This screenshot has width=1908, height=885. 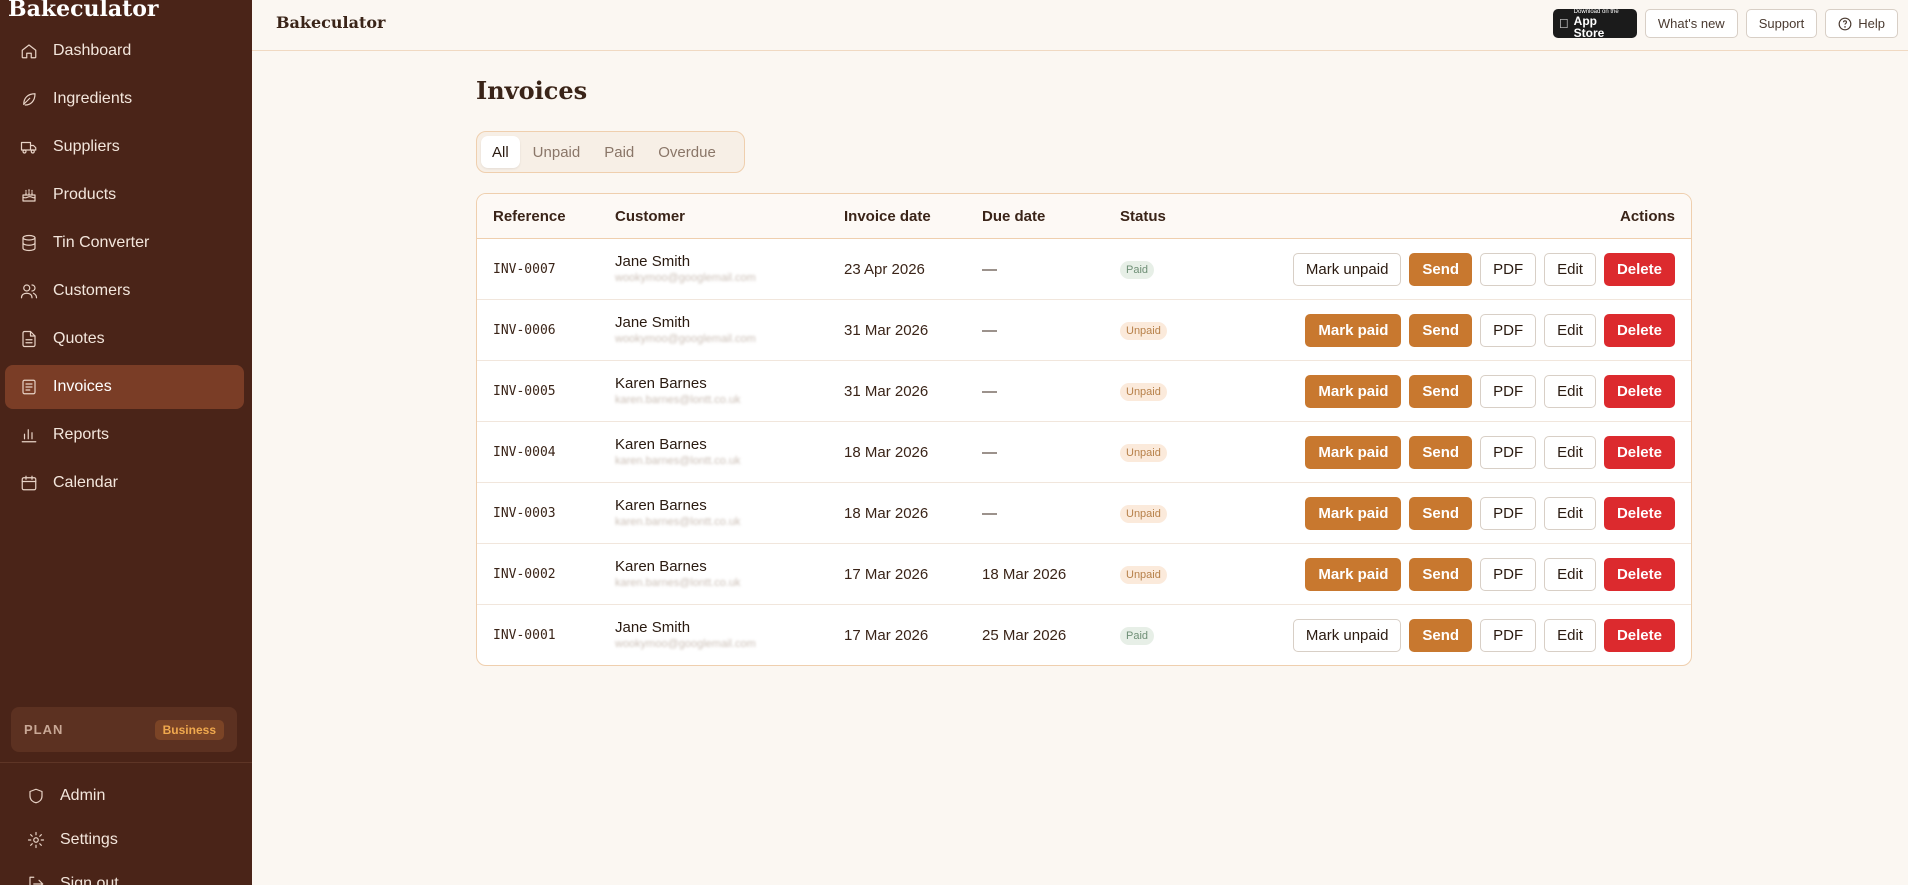 I want to click on column-header-actions: Actions, so click(x=1647, y=216).